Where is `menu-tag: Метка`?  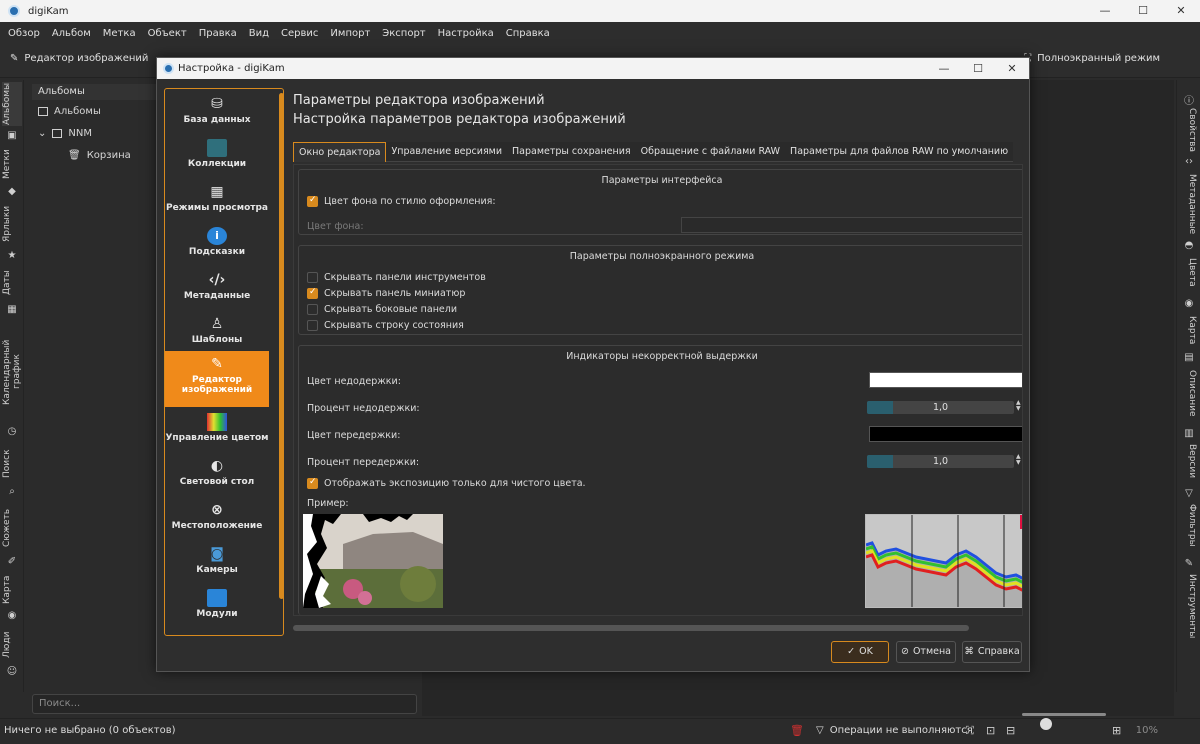 menu-tag: Метка is located at coordinates (119, 33).